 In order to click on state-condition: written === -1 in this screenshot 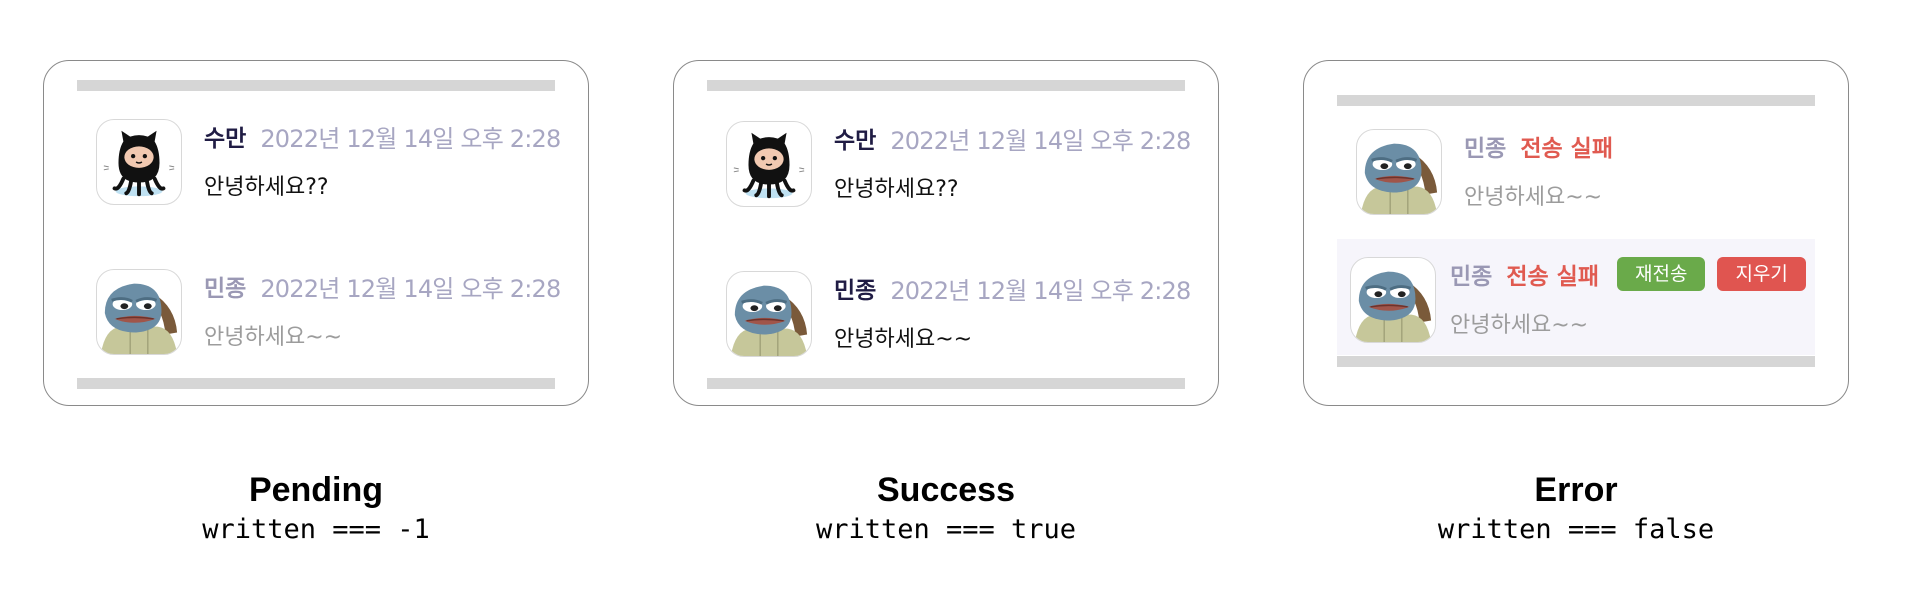, I will do `click(316, 529)`.